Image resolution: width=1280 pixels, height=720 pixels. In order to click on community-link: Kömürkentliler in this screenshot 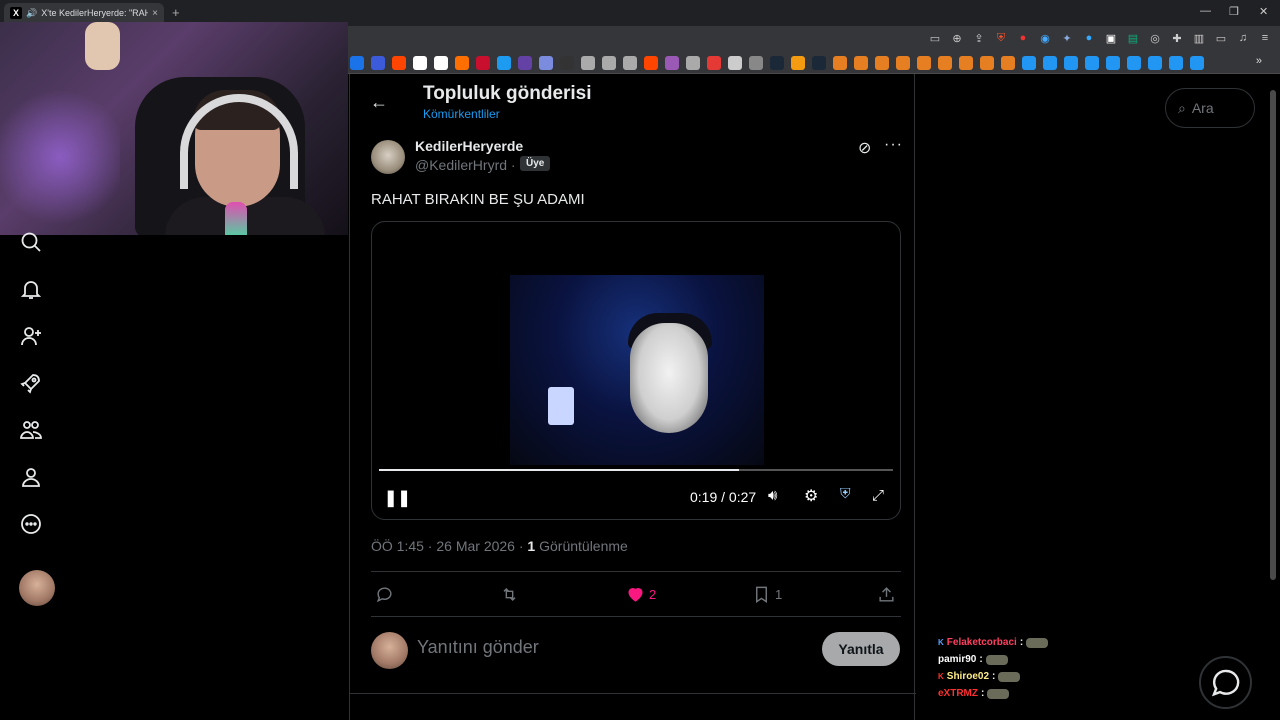, I will do `click(461, 114)`.